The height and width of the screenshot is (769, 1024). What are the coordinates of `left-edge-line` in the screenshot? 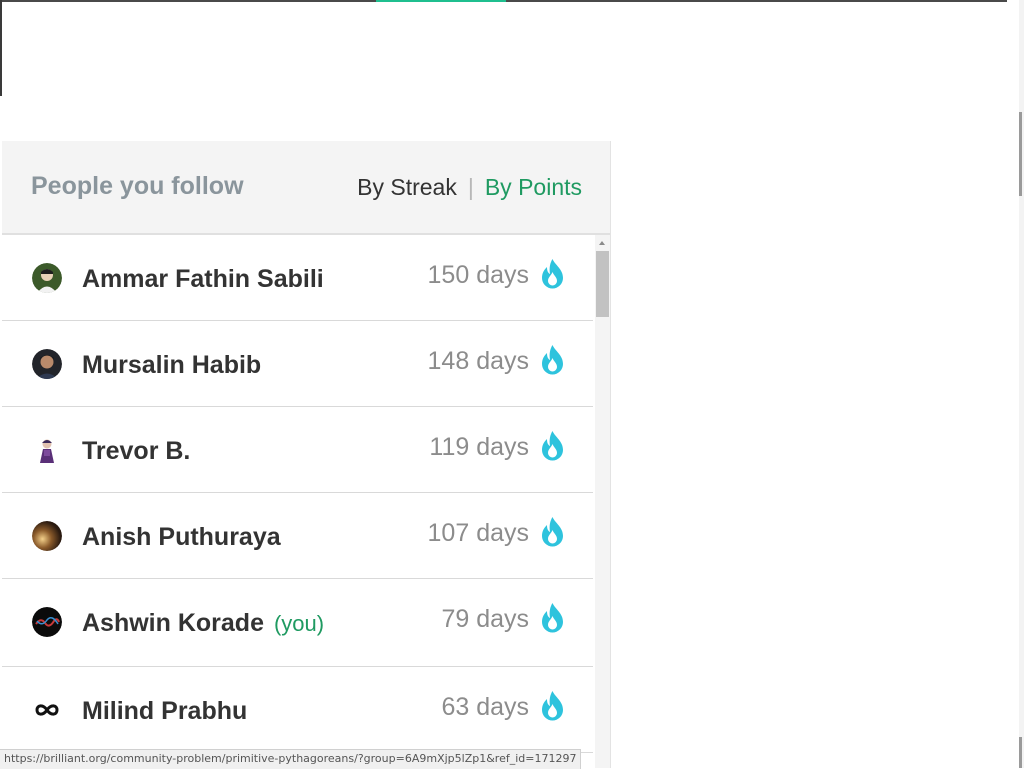 It's located at (1, 48).